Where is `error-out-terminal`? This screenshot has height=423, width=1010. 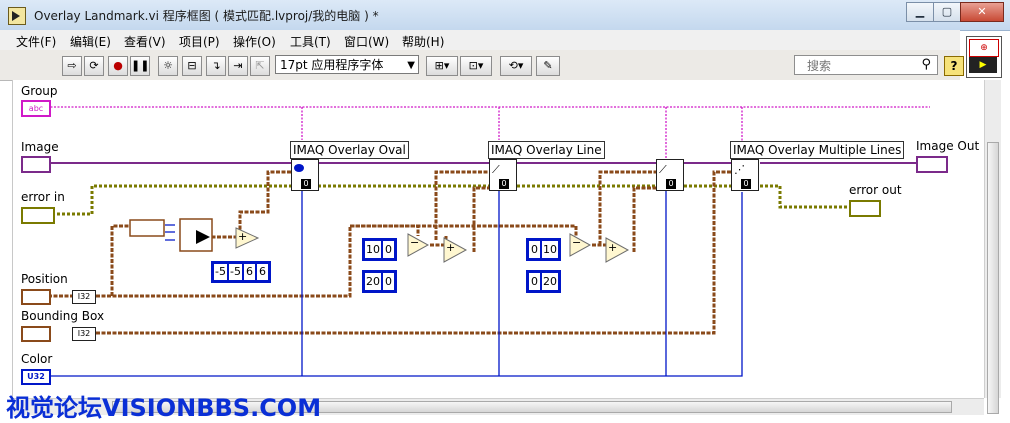 error-out-terminal is located at coordinates (865, 208).